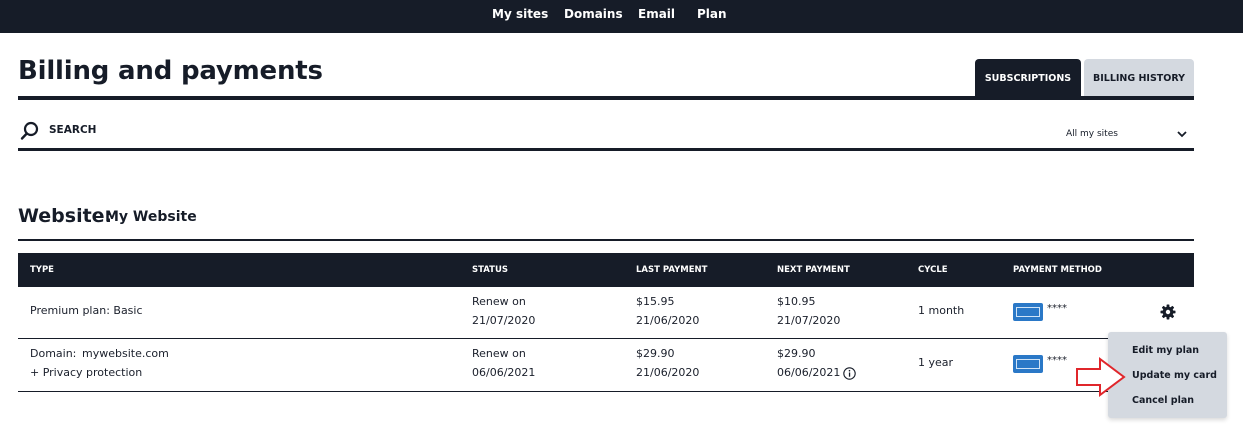 This screenshot has width=1243, height=437. Describe the element at coordinates (42, 270) in the screenshot. I see `column-header-type: TYPE` at that location.